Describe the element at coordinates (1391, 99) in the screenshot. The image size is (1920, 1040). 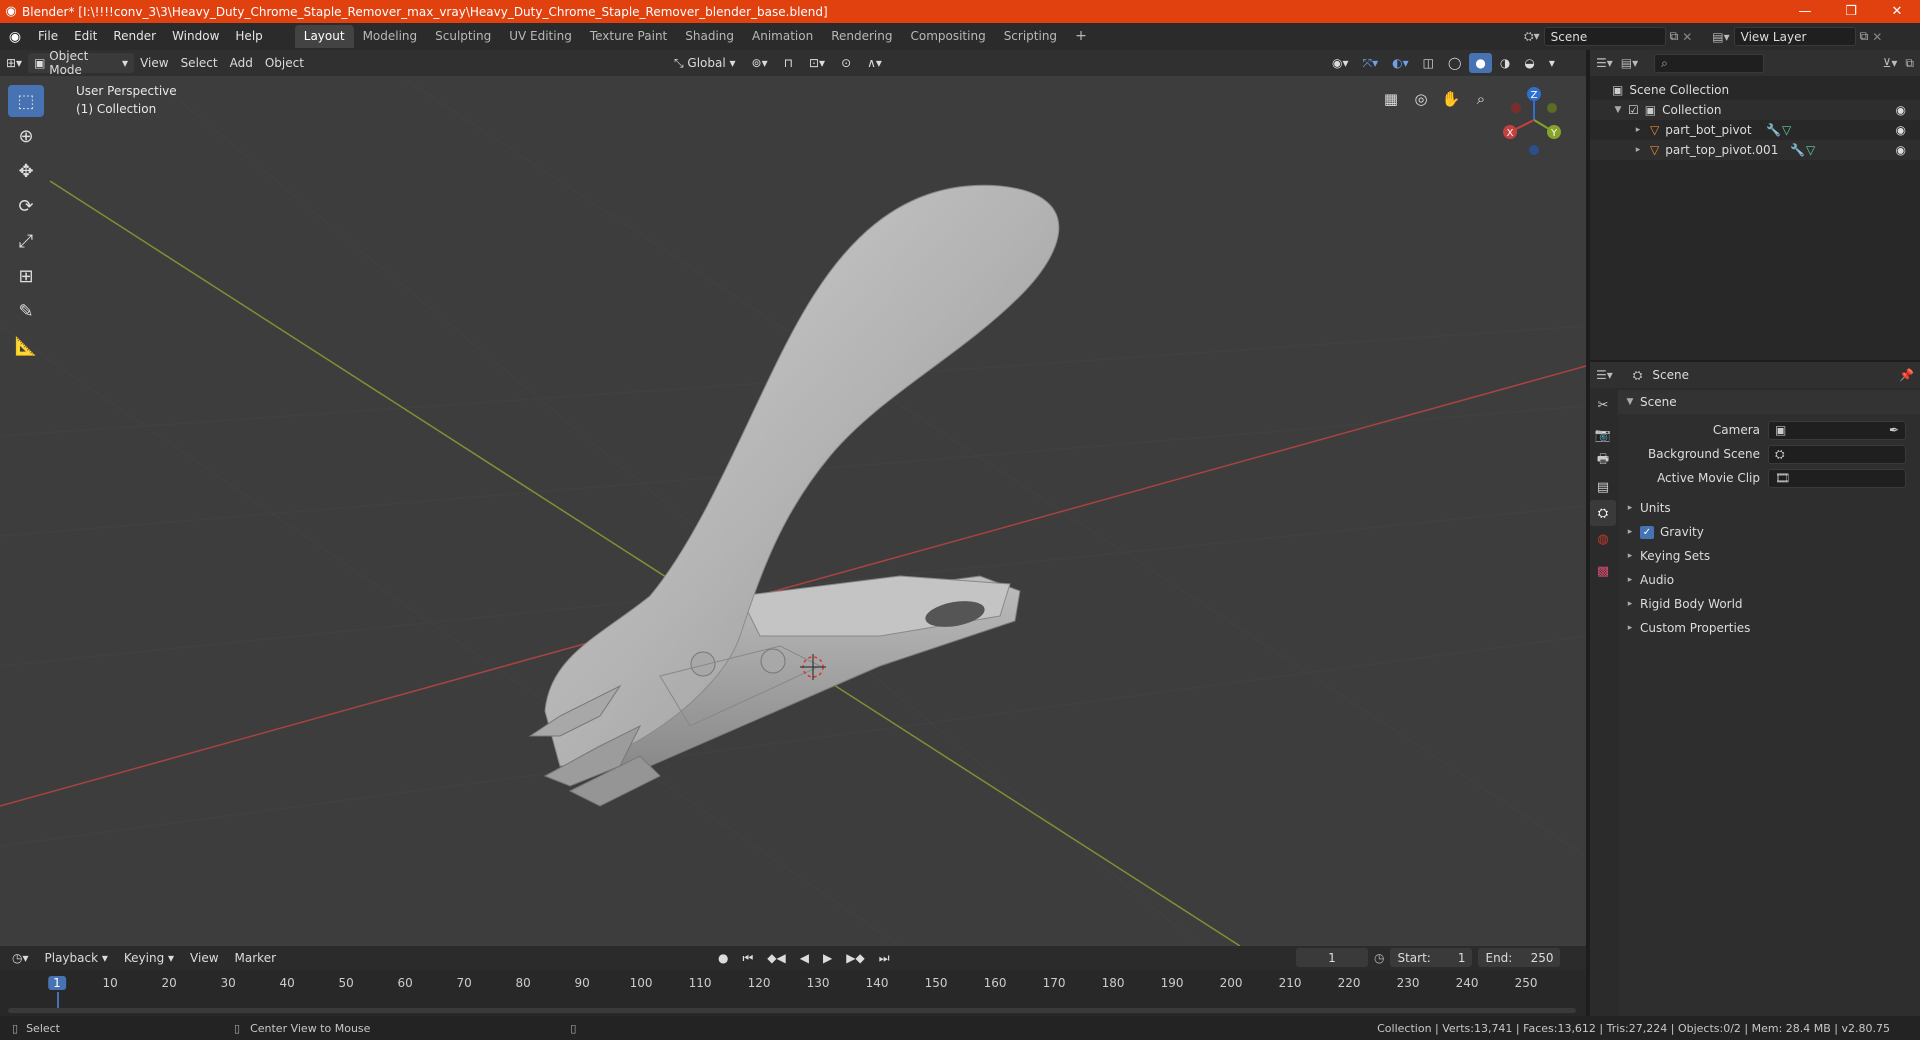
I see `toggle-ortho-icon: ▦` at that location.